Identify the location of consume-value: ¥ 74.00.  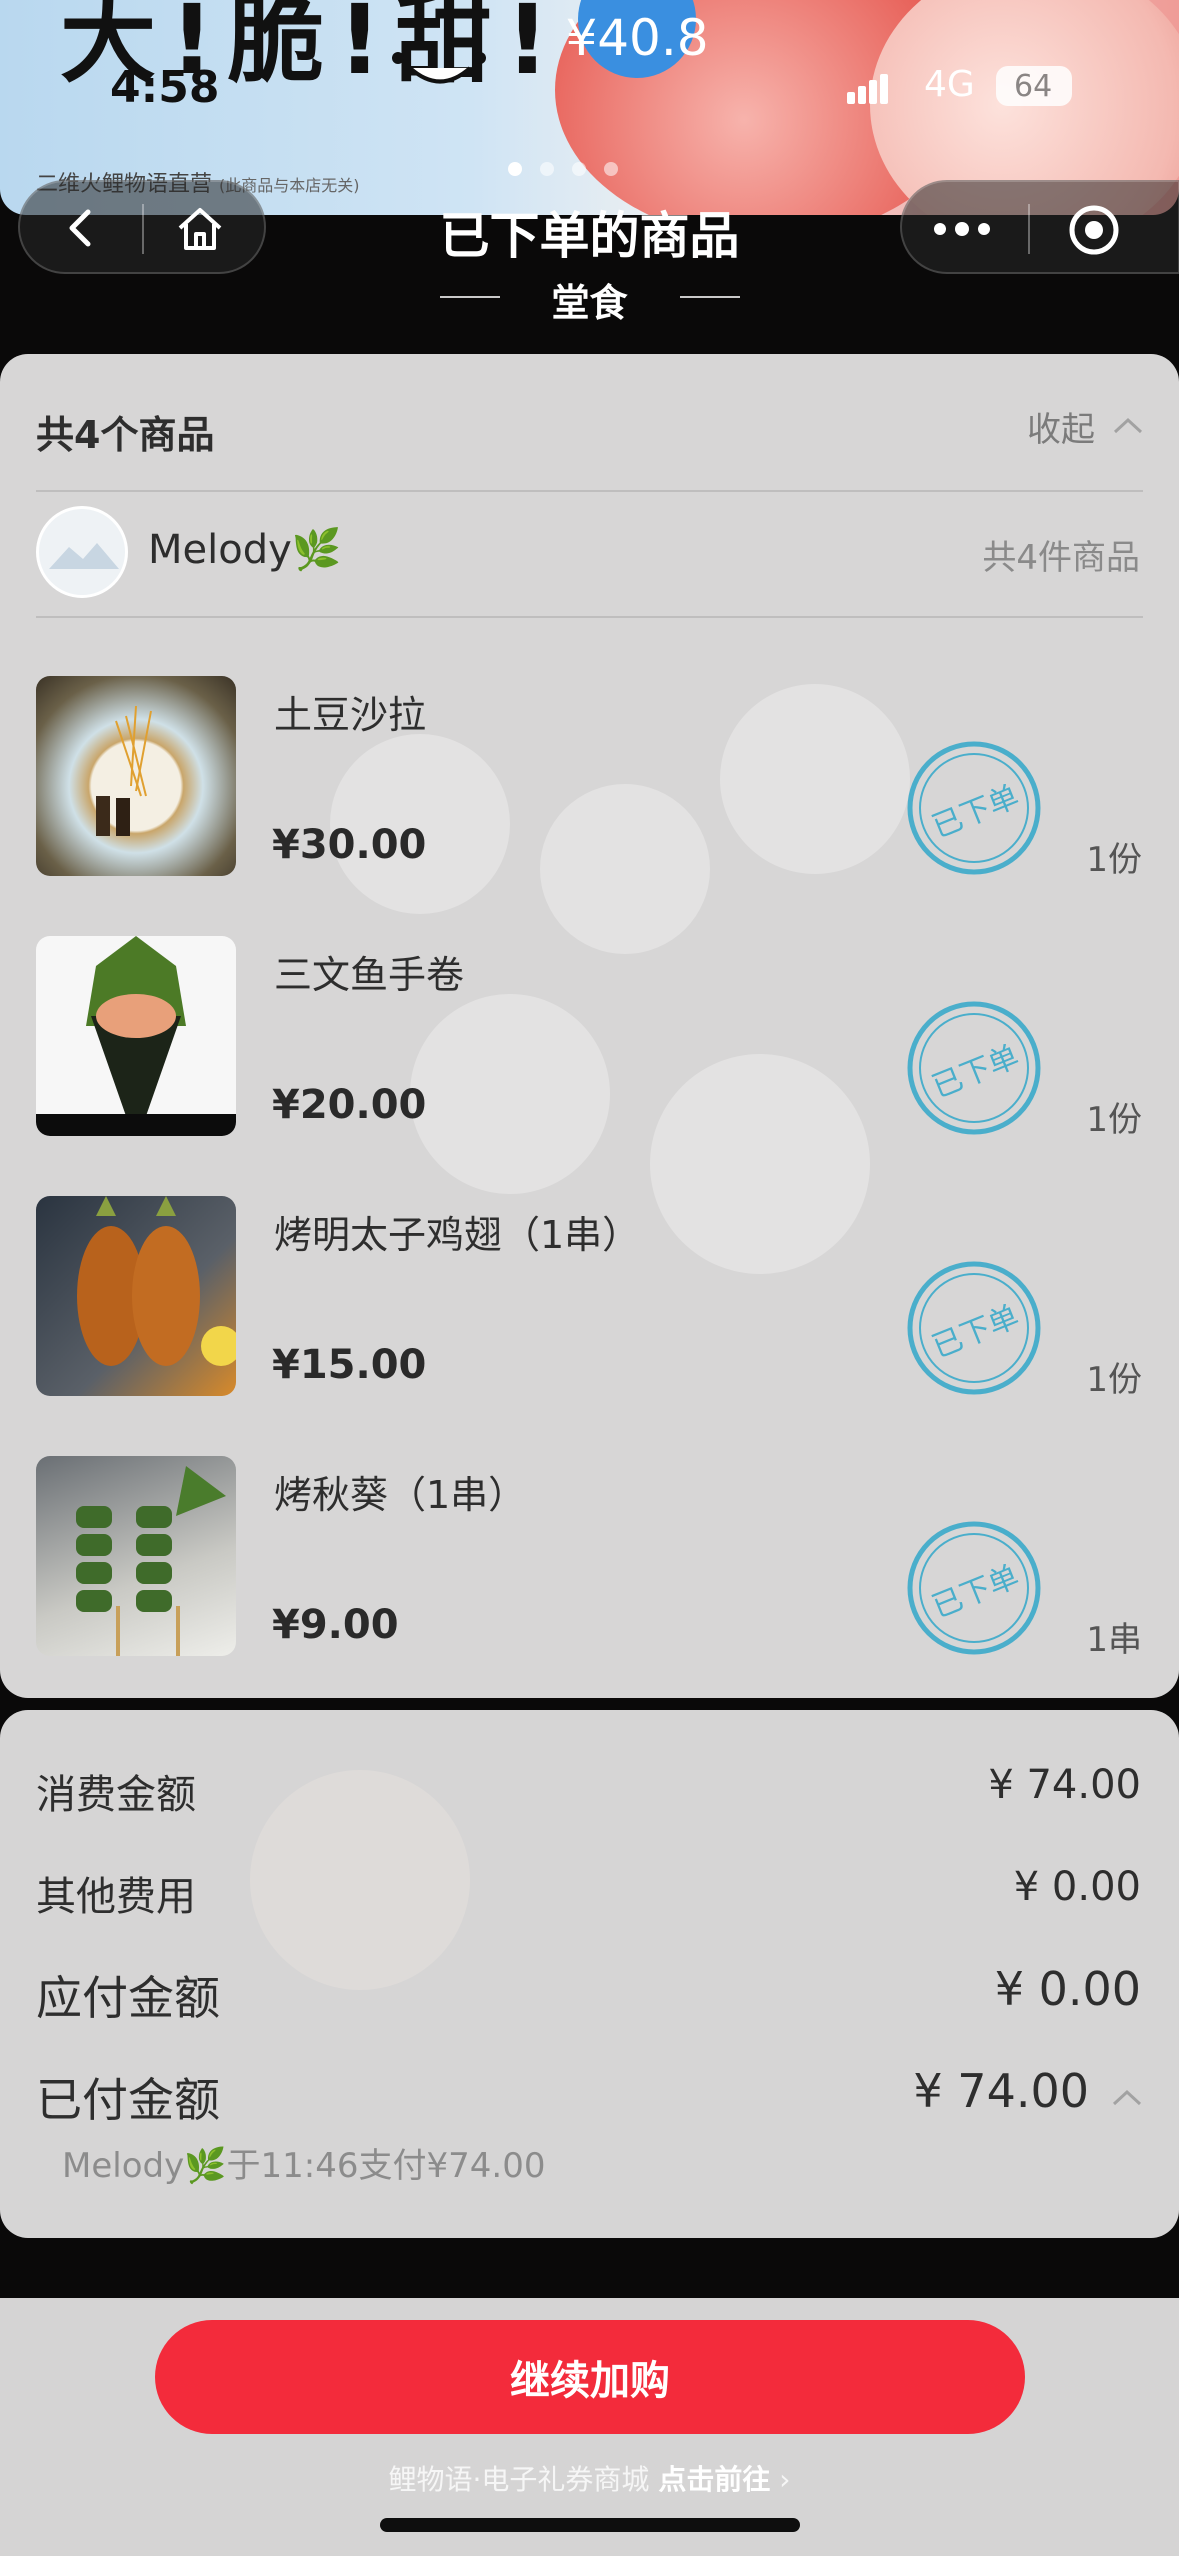
(1064, 1785).